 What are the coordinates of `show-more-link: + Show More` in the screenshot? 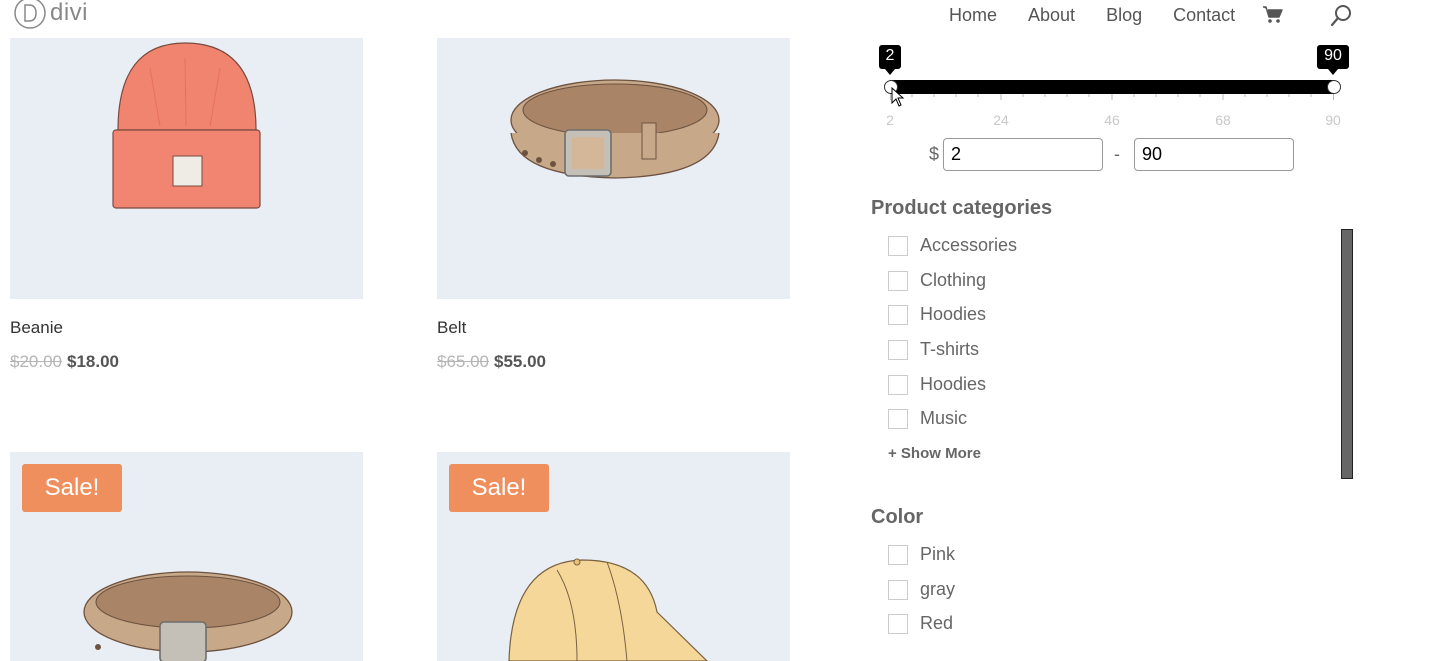 It's located at (934, 453).